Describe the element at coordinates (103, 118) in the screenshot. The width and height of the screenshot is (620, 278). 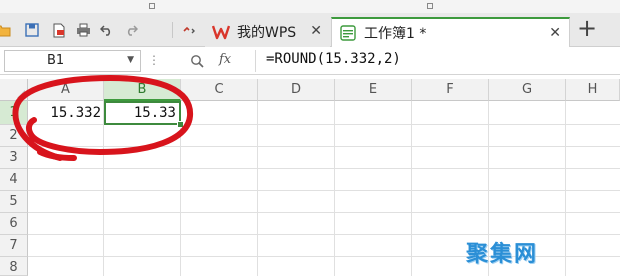
I see `annotation-circle` at that location.